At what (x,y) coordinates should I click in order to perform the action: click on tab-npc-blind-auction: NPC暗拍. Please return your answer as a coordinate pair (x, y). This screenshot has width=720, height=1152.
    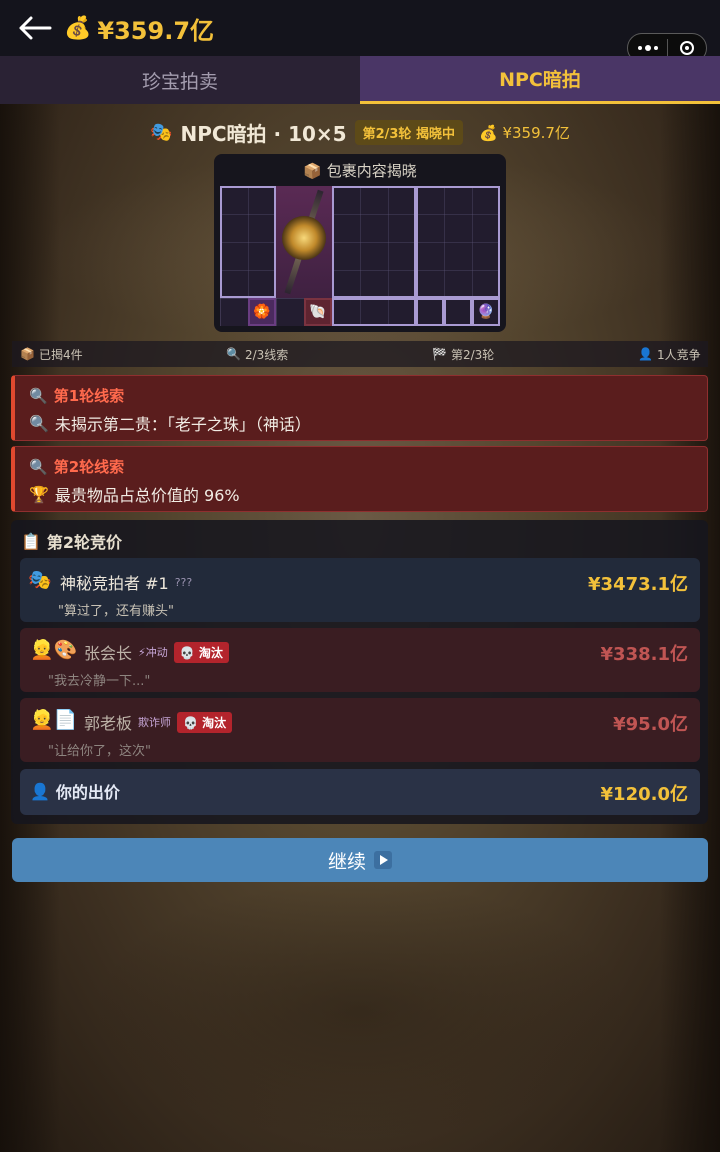
    Looking at the image, I should click on (540, 80).